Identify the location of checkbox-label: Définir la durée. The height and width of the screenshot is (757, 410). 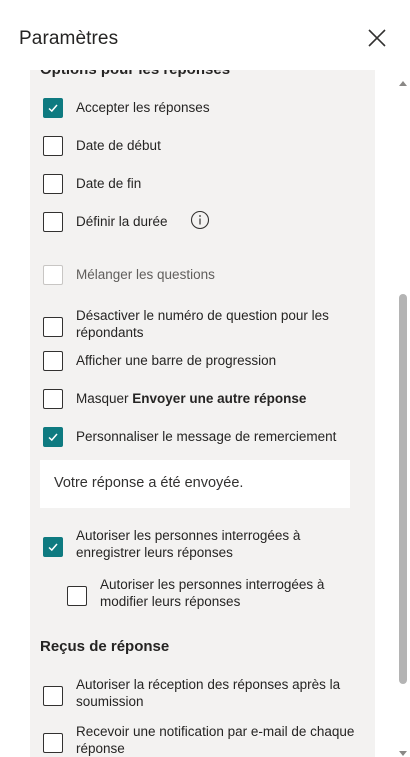
(122, 221).